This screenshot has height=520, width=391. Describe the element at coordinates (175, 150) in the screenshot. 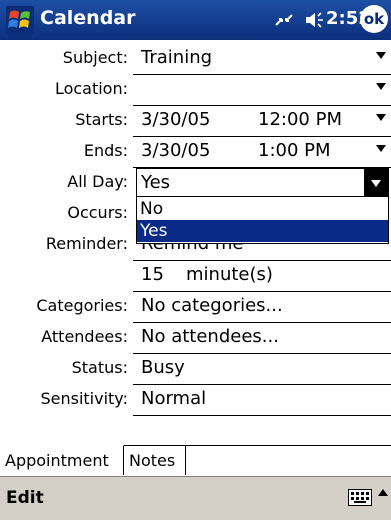

I see `ends-date: 3/30/05` at that location.